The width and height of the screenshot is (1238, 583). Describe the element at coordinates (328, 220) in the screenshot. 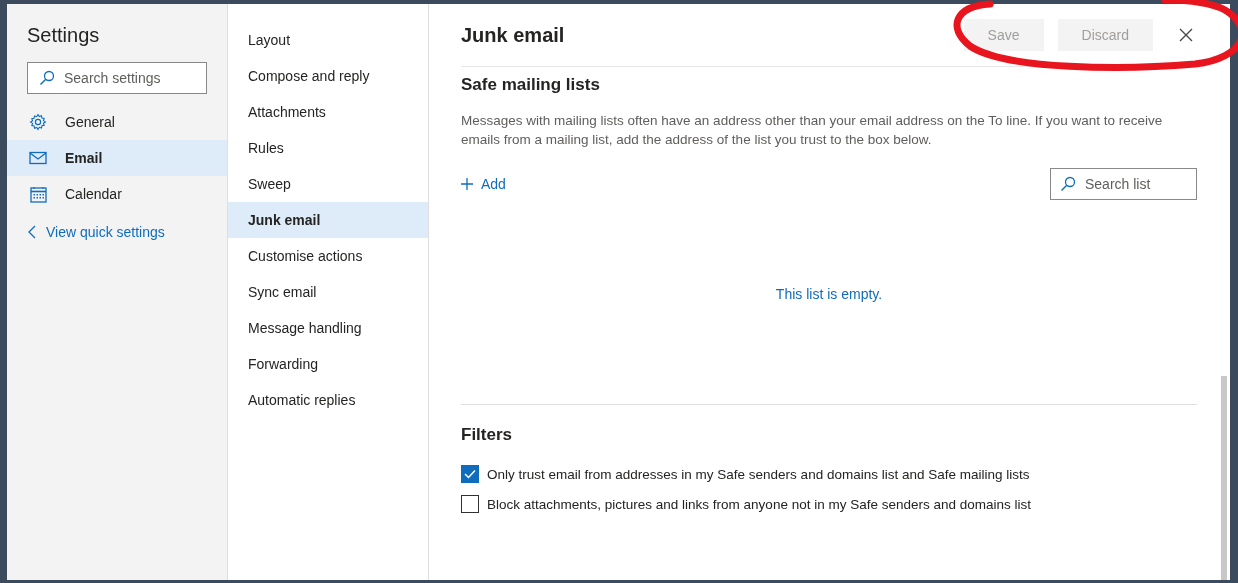

I see `settings-menu-item: Junk email` at that location.